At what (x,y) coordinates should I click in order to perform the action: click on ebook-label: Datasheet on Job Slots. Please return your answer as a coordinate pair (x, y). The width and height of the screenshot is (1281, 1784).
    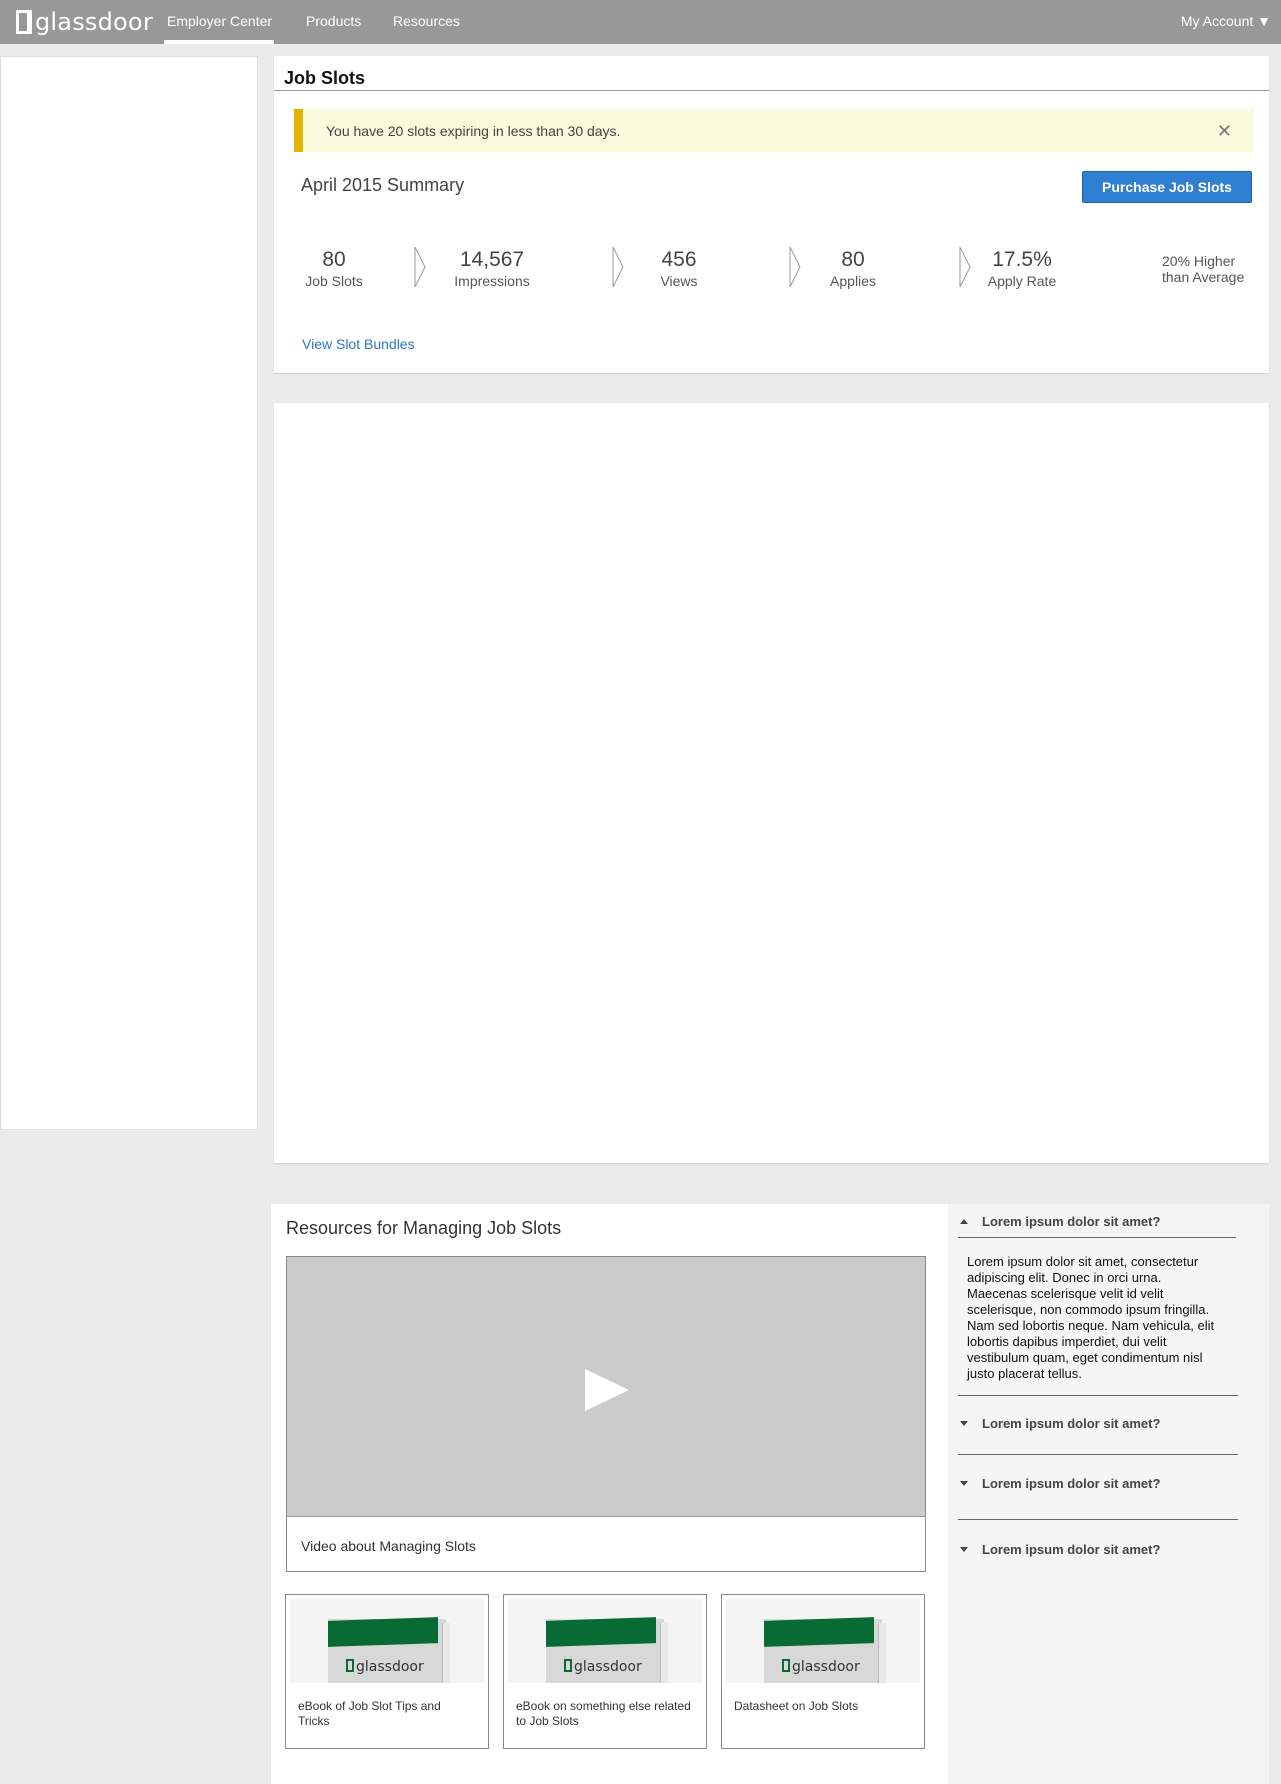
    Looking at the image, I should click on (796, 1706).